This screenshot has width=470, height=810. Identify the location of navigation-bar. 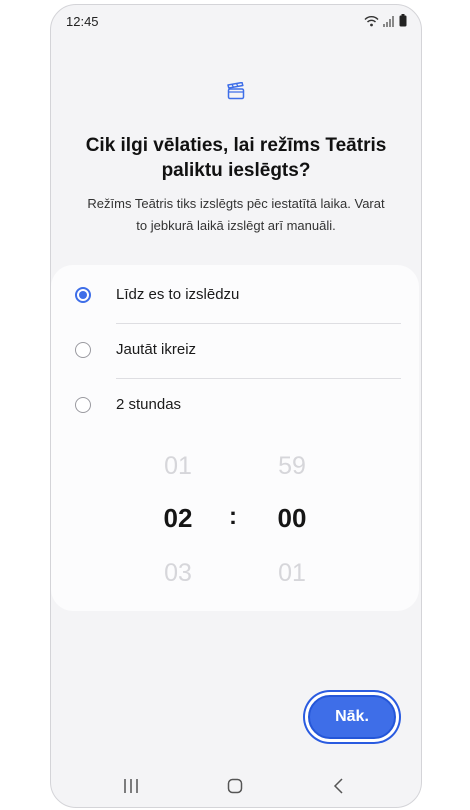
(236, 786).